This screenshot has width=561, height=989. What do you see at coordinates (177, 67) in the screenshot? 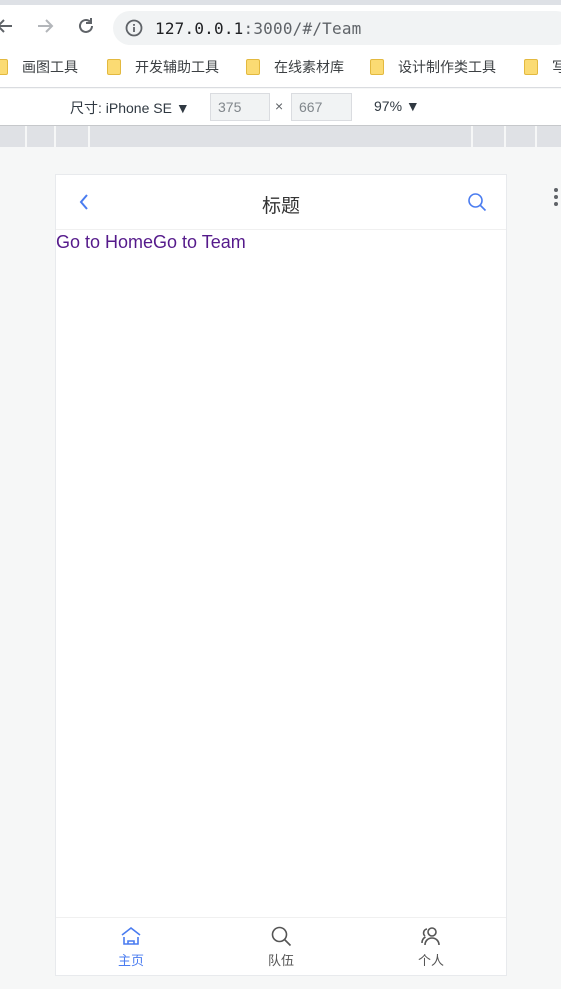
I see `bookmark-label: 开发辅助工具` at bounding box center [177, 67].